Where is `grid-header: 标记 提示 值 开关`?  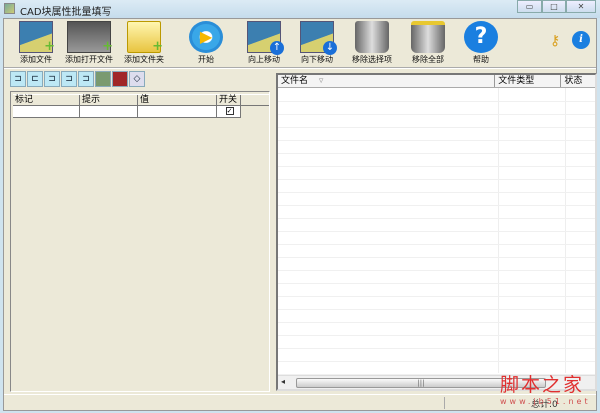
grid-header: 标记 提示 值 开关 is located at coordinates (141, 100).